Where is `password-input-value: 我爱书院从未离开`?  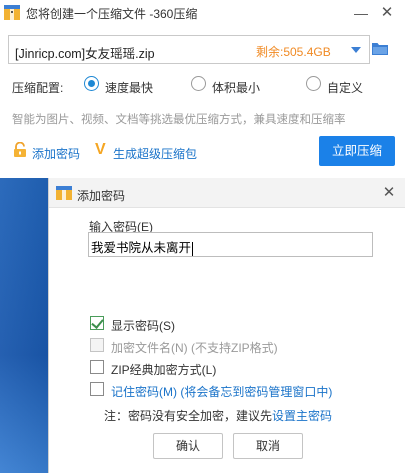 password-input-value: 我爱书院从未离开 is located at coordinates (141, 248).